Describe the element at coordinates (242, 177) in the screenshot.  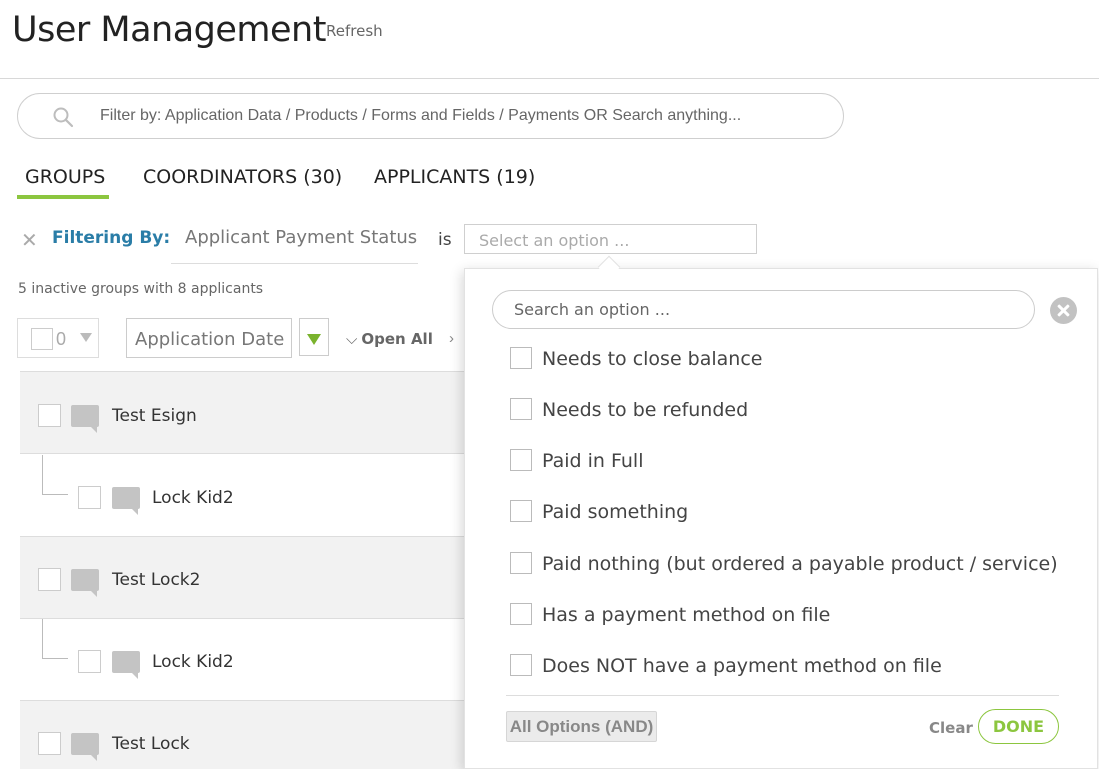
I see `tab-coordinators: COORDINATORS (30)` at that location.